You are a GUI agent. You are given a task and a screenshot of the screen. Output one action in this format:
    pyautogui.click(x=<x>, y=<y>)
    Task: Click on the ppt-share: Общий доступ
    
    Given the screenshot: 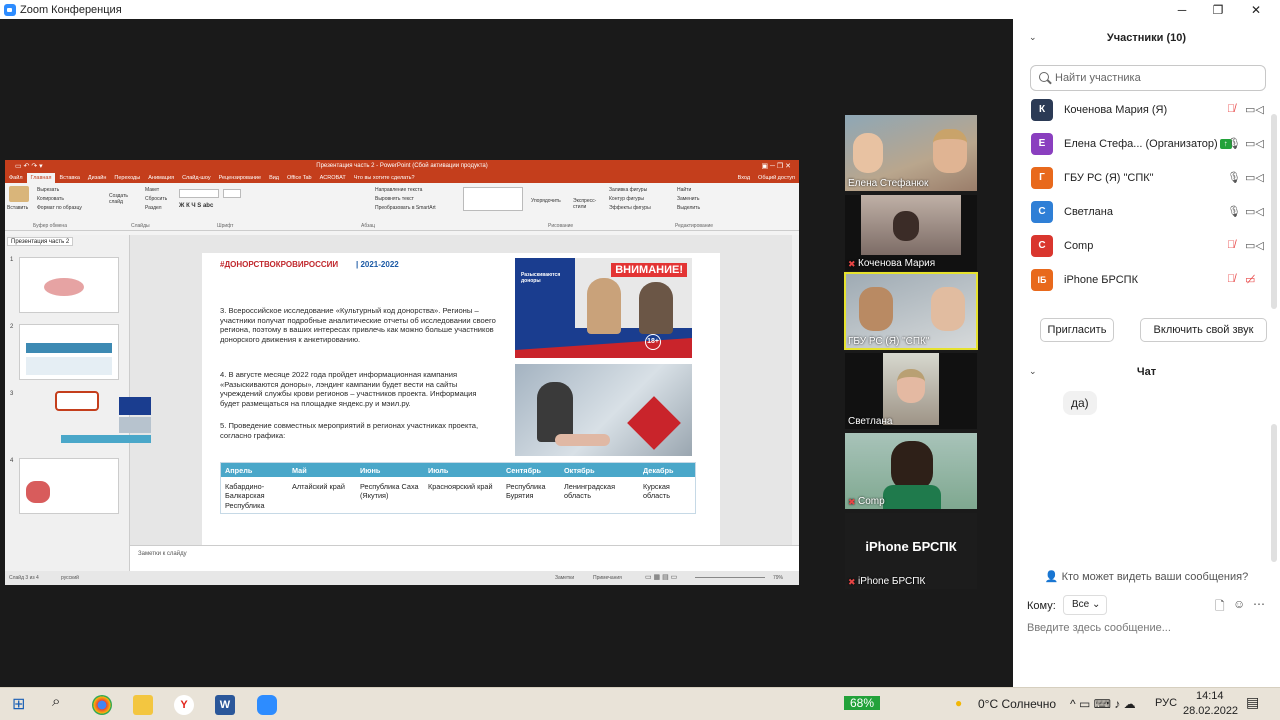 What is the action you would take?
    pyautogui.click(x=776, y=178)
    